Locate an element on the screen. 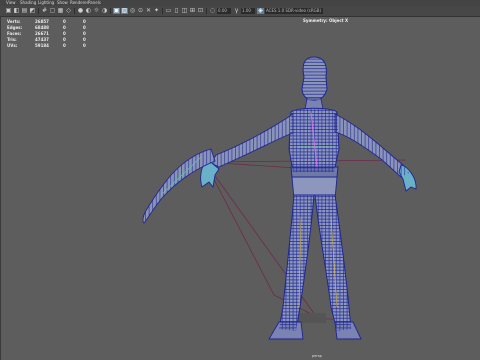 This screenshot has height=360, width=480. color-management-icon: ◈ is located at coordinates (260, 11).